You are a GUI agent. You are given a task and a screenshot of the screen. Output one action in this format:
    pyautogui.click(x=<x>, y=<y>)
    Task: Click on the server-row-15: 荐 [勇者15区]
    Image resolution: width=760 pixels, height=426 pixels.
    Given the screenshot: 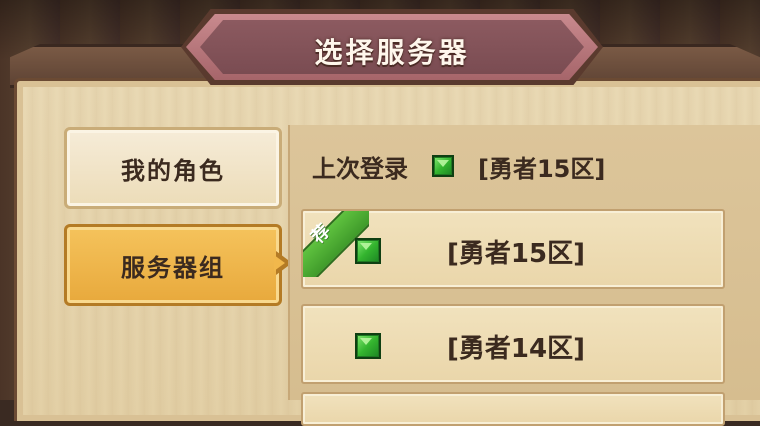 What is the action you would take?
    pyautogui.click(x=513, y=249)
    